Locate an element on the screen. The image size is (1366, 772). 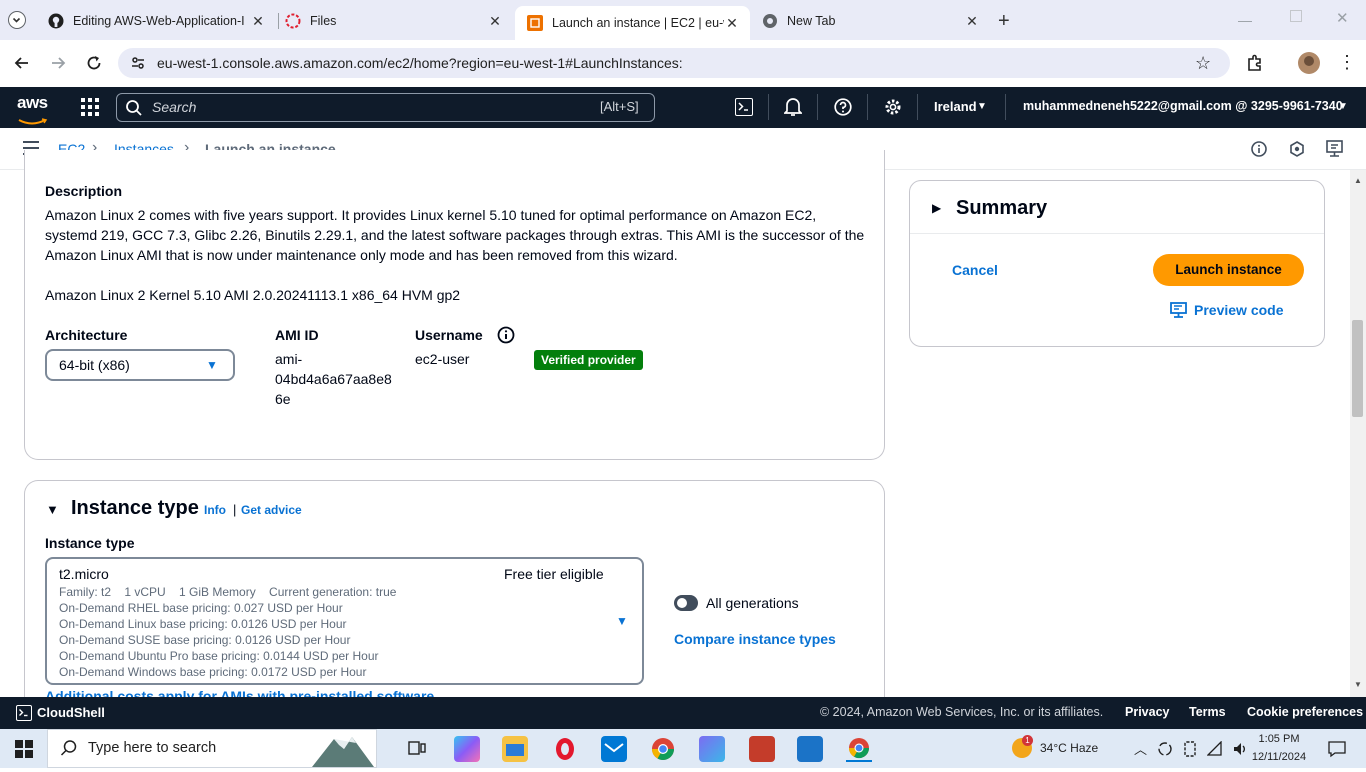
search-placeholder: Search is located at coordinates (174, 107).